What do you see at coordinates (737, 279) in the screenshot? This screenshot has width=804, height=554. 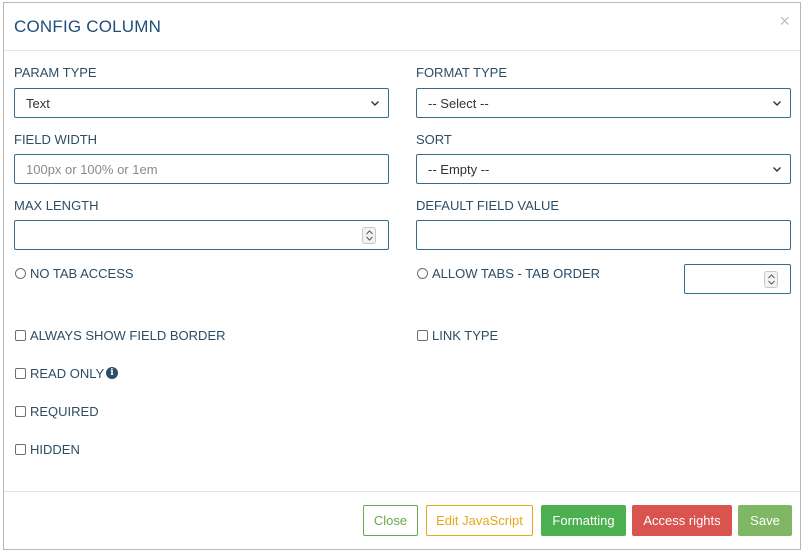 I see `tab-order-input` at bounding box center [737, 279].